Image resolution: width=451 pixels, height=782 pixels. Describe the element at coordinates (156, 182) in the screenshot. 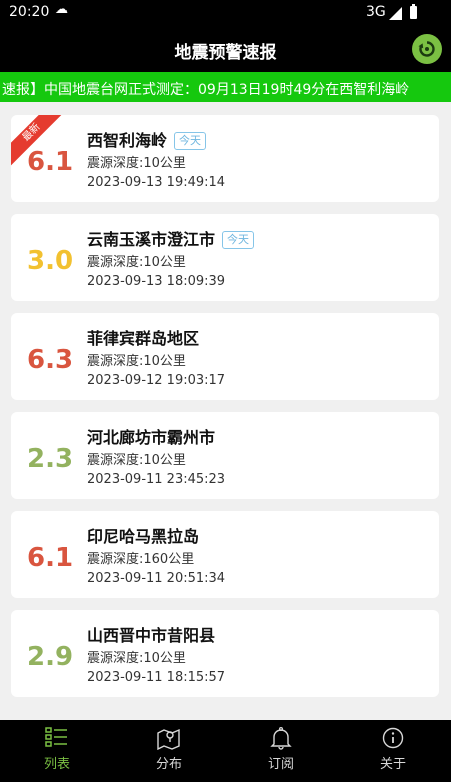

I see `quake-time: 2023-09-13 19:49:14` at that location.